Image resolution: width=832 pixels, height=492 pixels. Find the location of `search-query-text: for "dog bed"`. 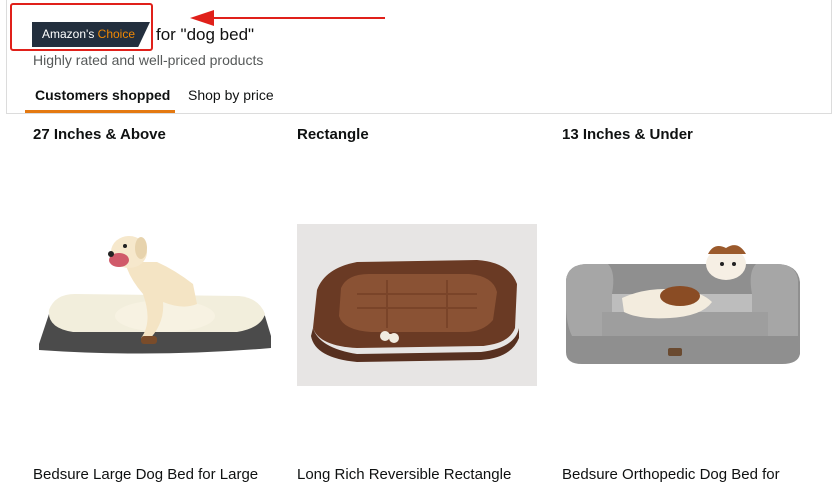

search-query-text: for "dog bed" is located at coordinates (205, 34).